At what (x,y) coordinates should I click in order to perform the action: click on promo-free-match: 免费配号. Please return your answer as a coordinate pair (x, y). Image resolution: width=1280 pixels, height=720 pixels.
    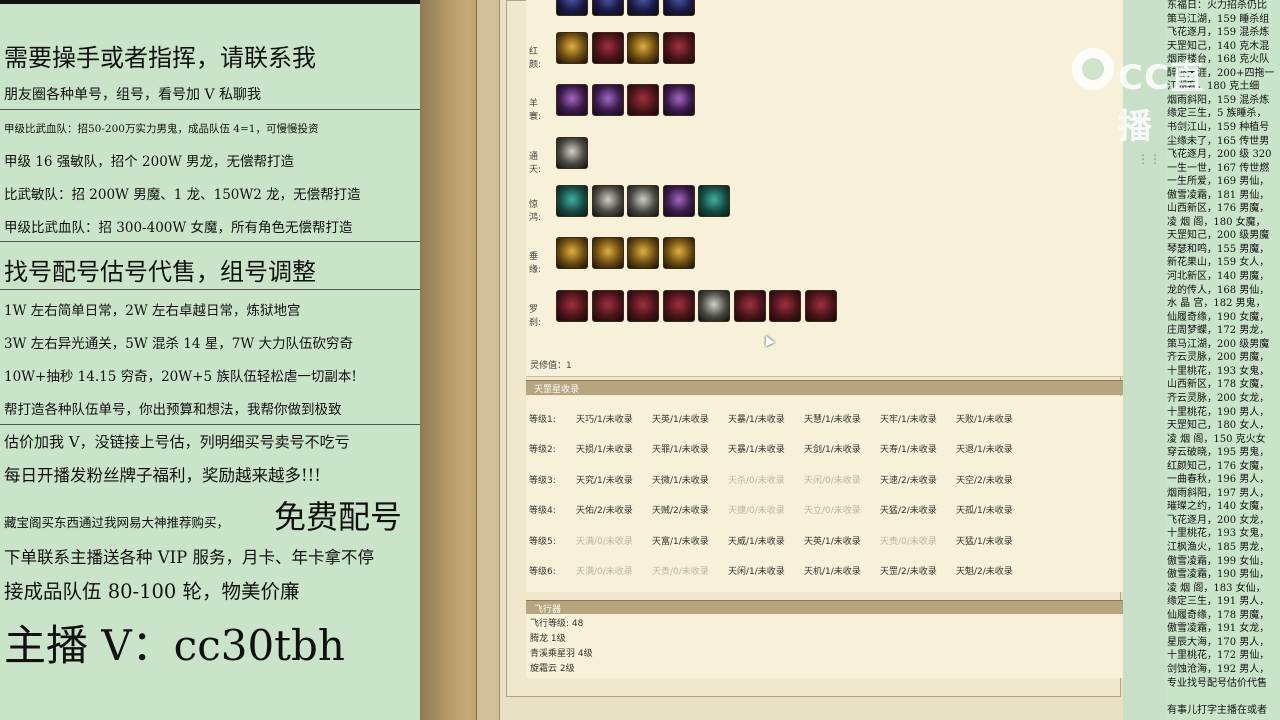
    Looking at the image, I should click on (338, 517).